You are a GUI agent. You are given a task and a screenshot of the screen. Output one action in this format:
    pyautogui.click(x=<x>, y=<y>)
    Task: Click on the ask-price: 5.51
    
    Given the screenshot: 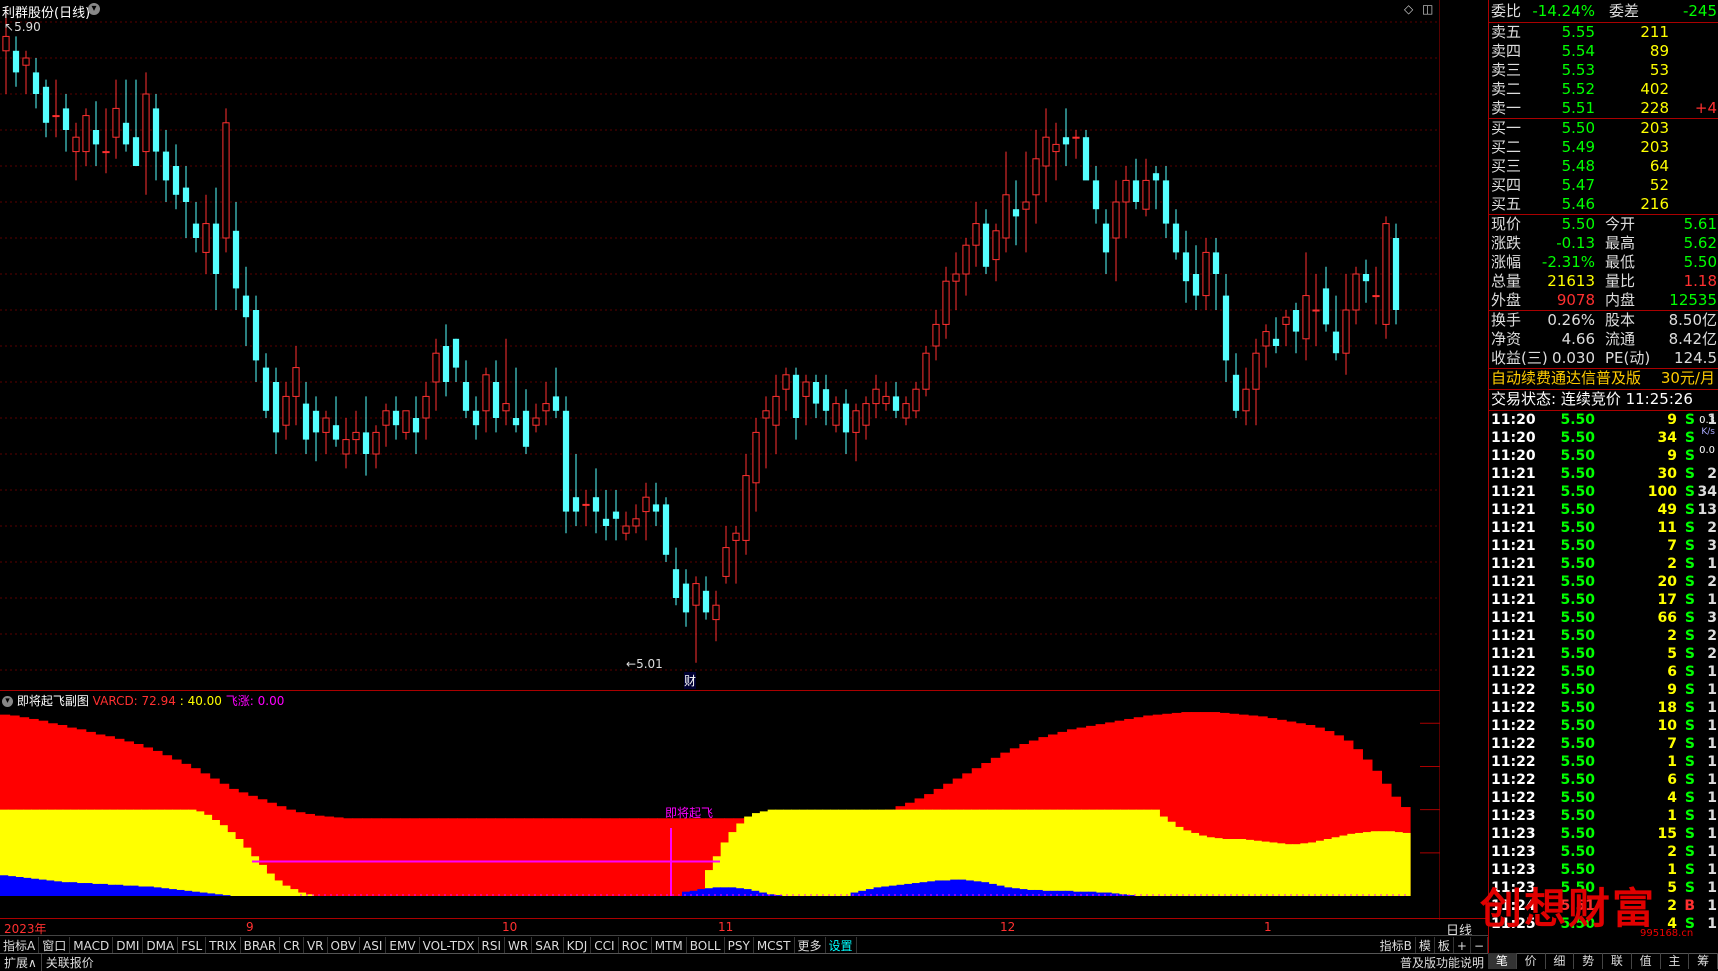 What is the action you would take?
    pyautogui.click(x=1578, y=108)
    